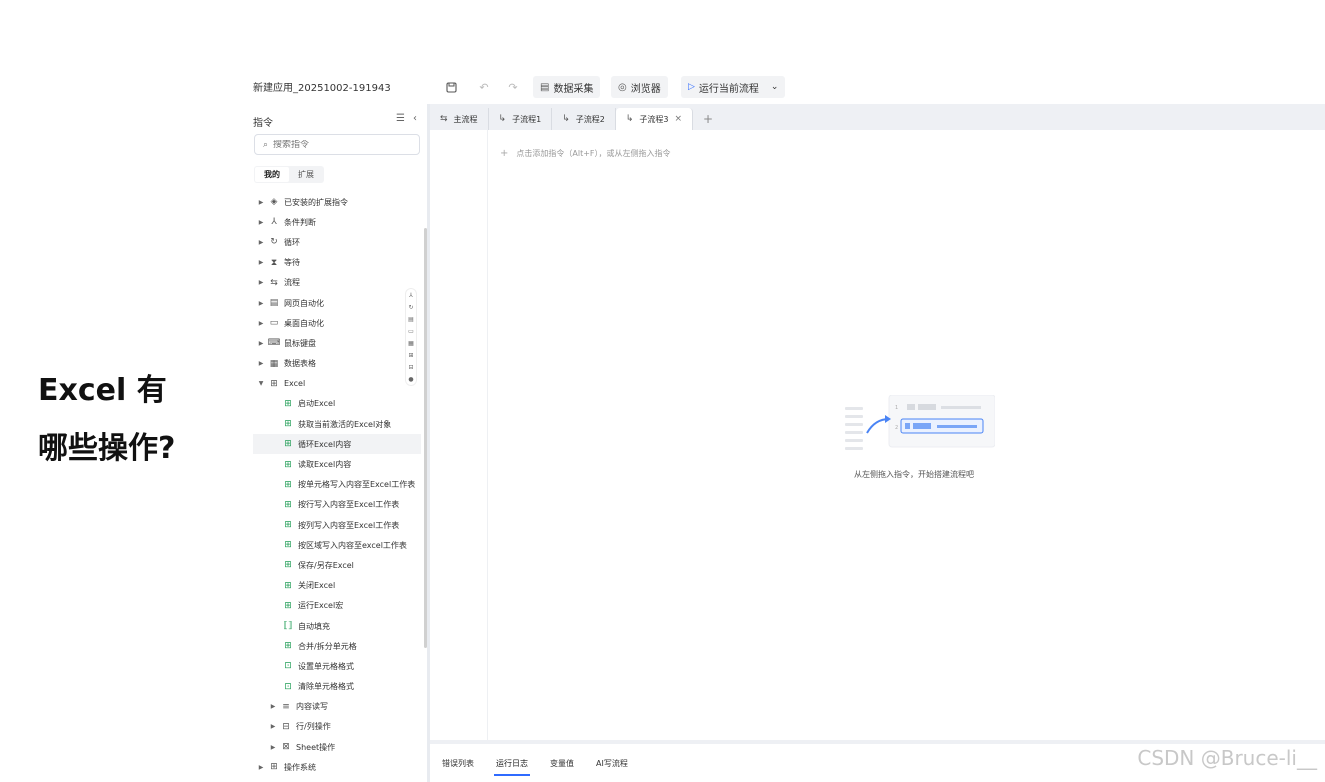 The height and width of the screenshot is (782, 1325). What do you see at coordinates (622, 87) in the screenshot?
I see `browser-icon: ◎` at bounding box center [622, 87].